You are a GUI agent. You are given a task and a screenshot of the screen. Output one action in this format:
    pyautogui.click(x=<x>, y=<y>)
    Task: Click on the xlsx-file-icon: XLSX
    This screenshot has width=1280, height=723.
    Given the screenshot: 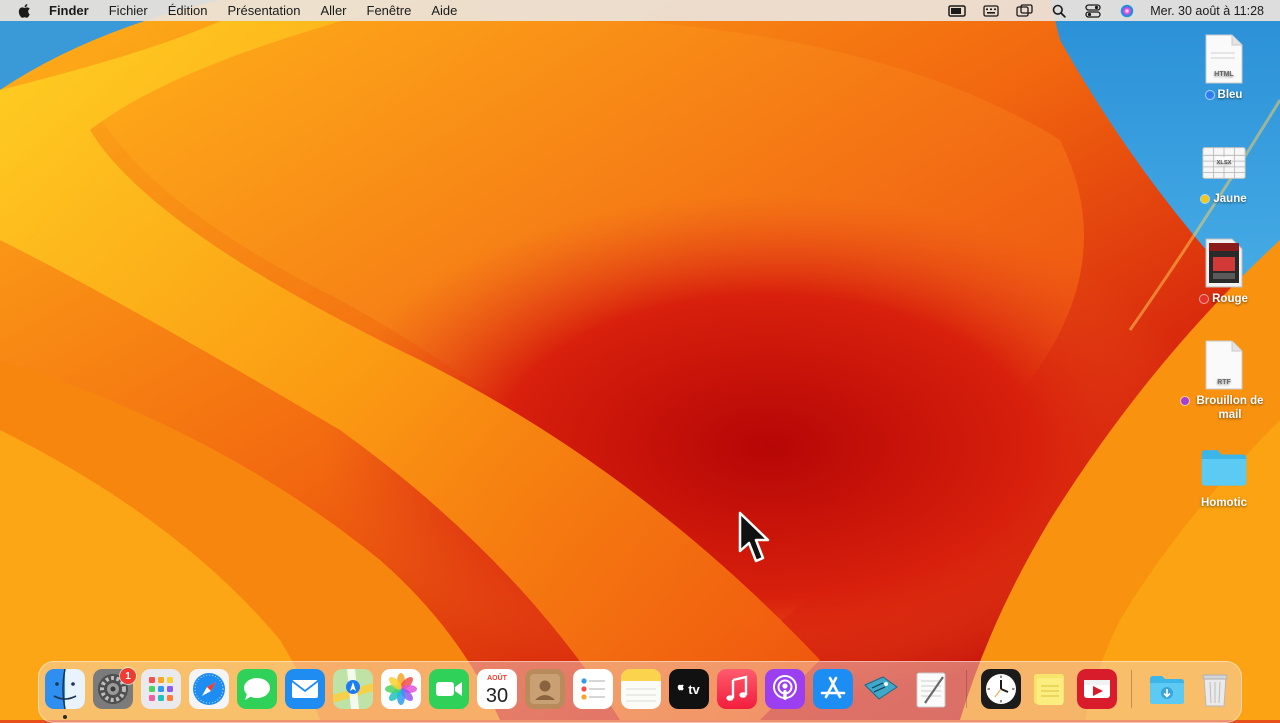 What is the action you would take?
    pyautogui.click(x=1224, y=163)
    